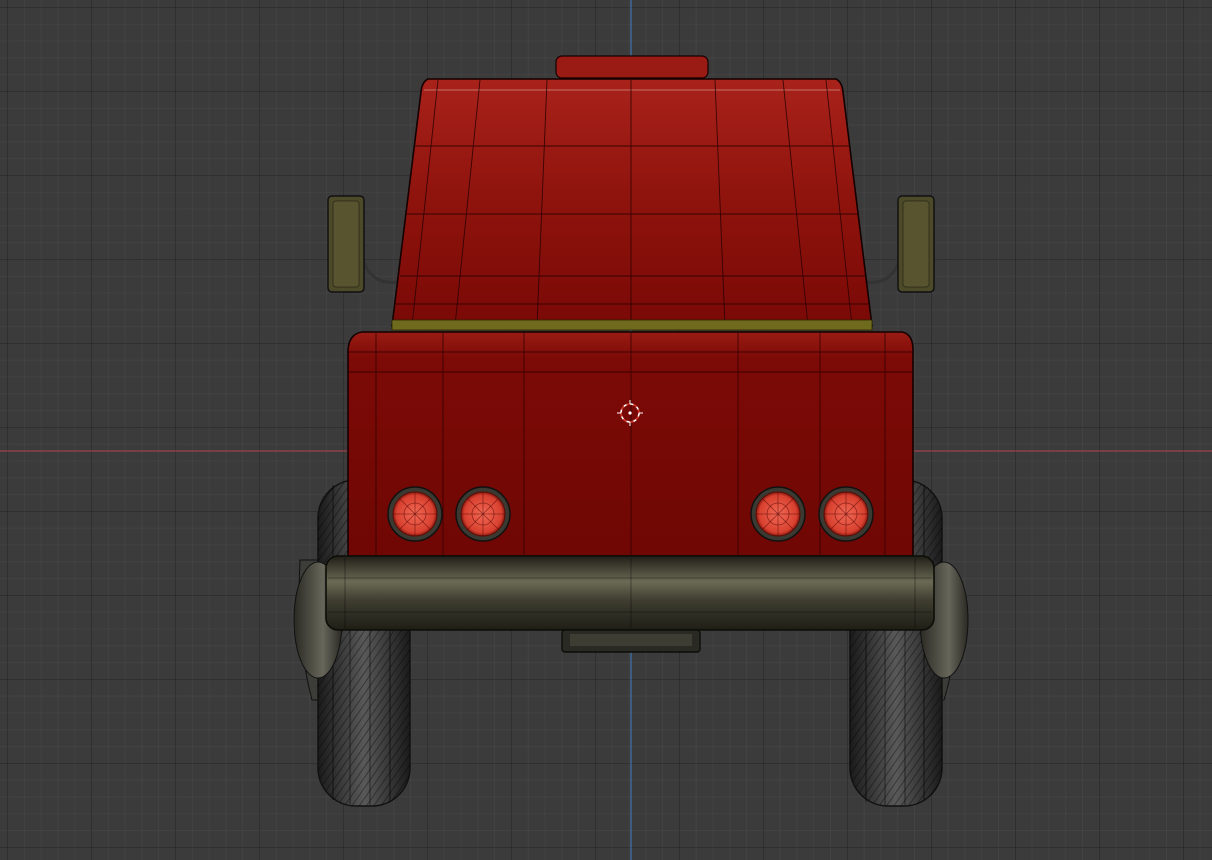  Describe the element at coordinates (346, 244) in the screenshot. I see `mirror-left` at that location.